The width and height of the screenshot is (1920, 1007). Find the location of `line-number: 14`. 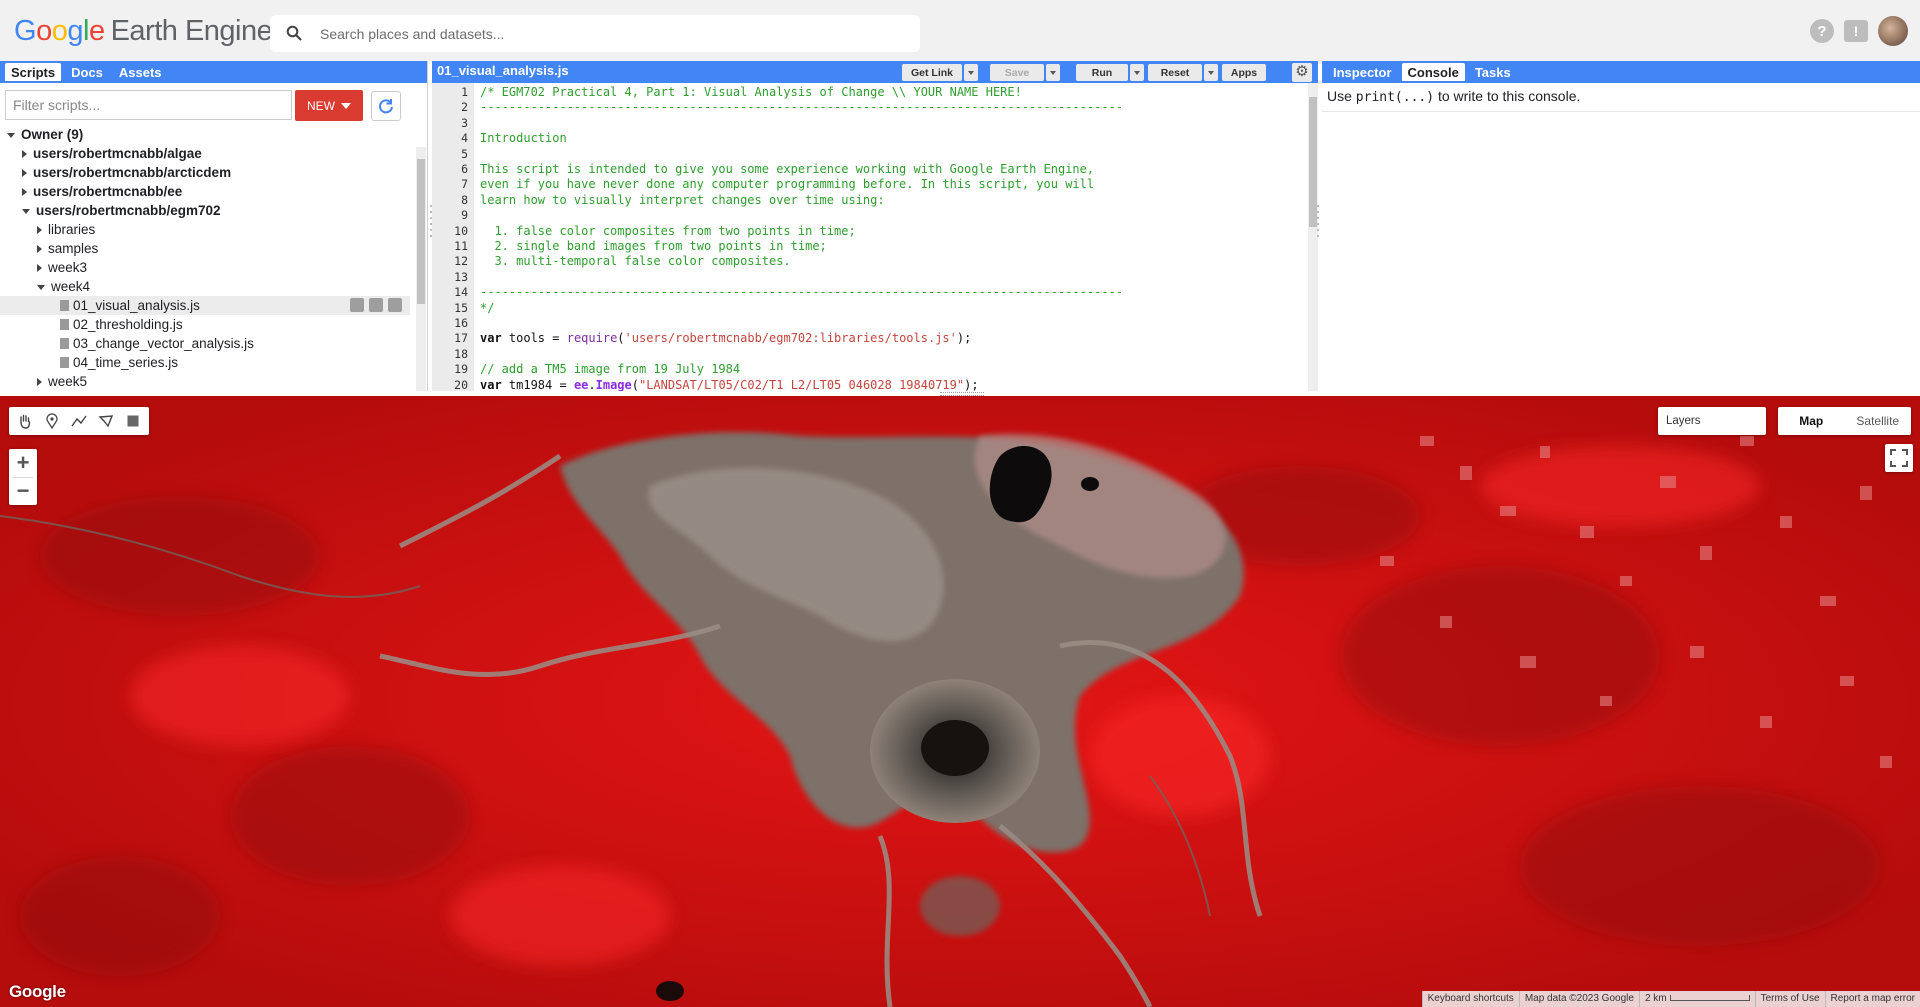

line-number: 14 is located at coordinates (461, 292).